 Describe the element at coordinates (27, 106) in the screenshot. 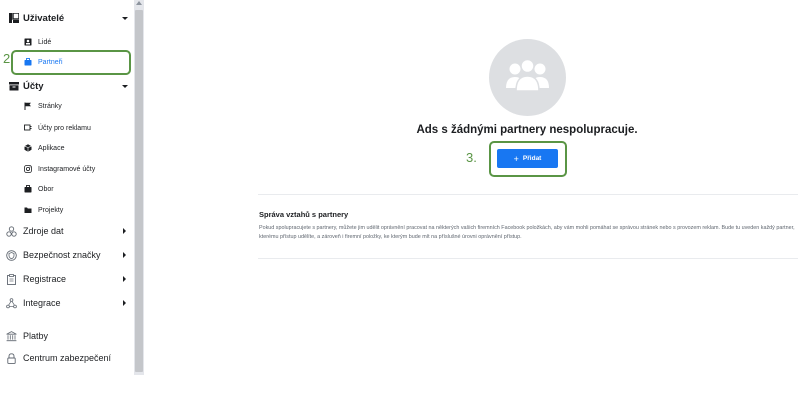

I see `flag-icon` at that location.